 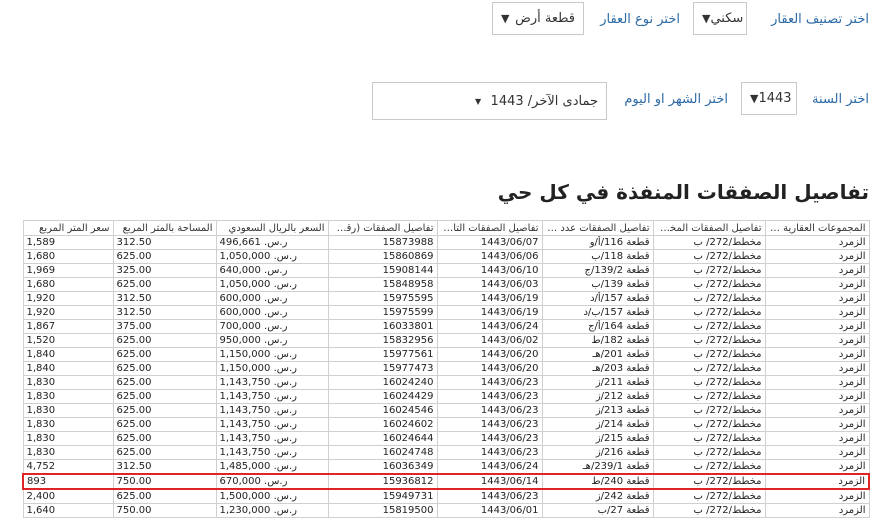 I want to click on section-title: تفاصيل الصفقات المنفذة في كل حي, so click(x=683, y=192).